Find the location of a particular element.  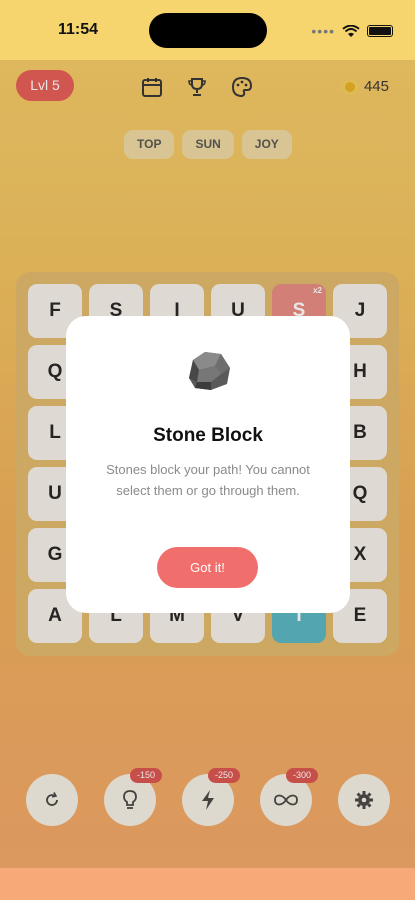

battery-icon is located at coordinates (380, 31).